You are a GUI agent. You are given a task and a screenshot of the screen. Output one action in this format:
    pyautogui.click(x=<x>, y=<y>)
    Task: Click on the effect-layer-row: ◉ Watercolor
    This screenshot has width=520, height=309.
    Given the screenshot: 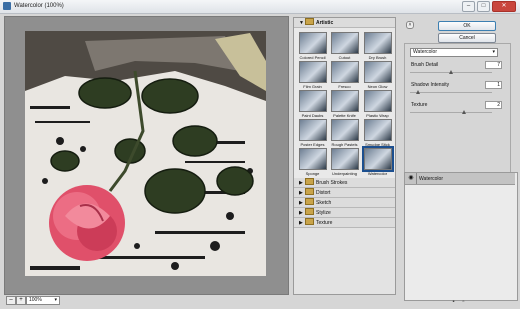 What is the action you would take?
    pyautogui.click(x=460, y=179)
    